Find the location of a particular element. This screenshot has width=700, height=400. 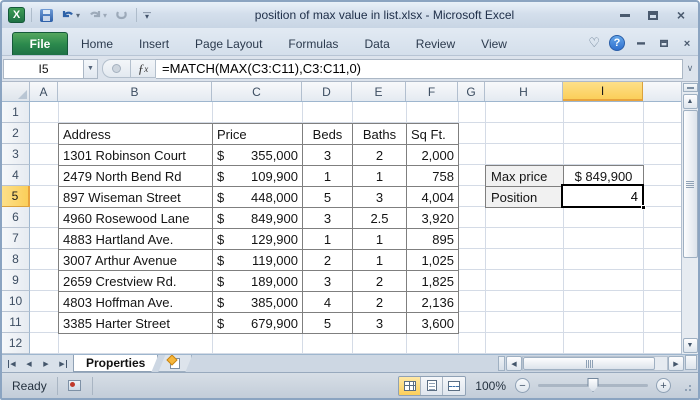

cell-price: $385,000 is located at coordinates (257, 302).